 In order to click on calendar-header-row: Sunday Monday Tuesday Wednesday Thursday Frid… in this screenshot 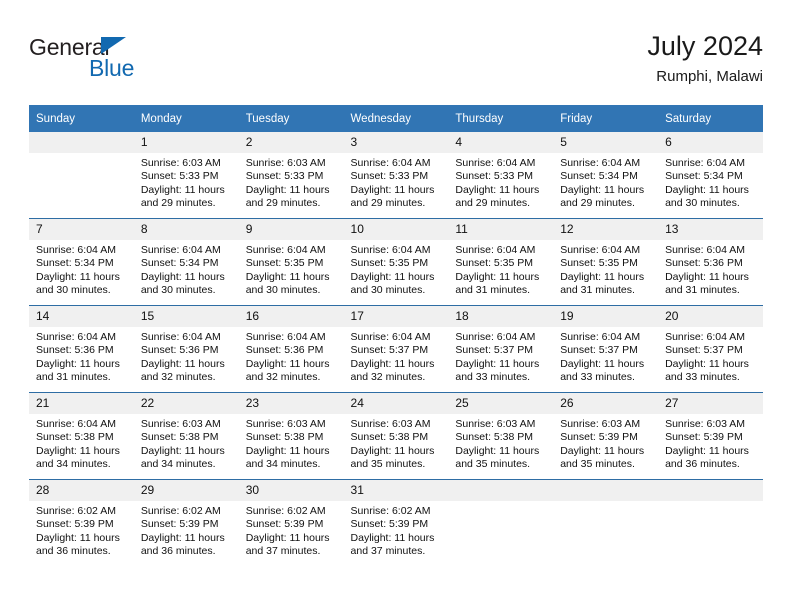, I will do `click(396, 118)`.